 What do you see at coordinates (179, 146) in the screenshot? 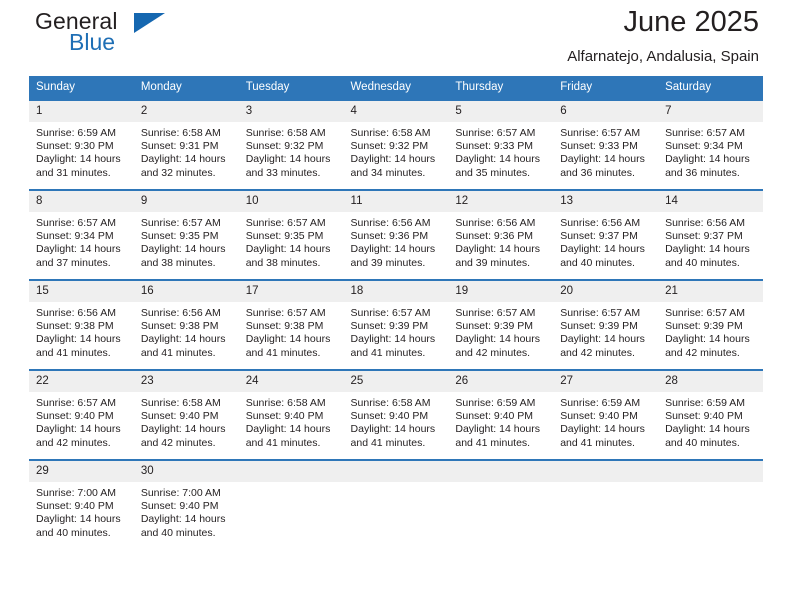
I see `sunset-text: Sunset: 9:31 PM` at bounding box center [179, 146].